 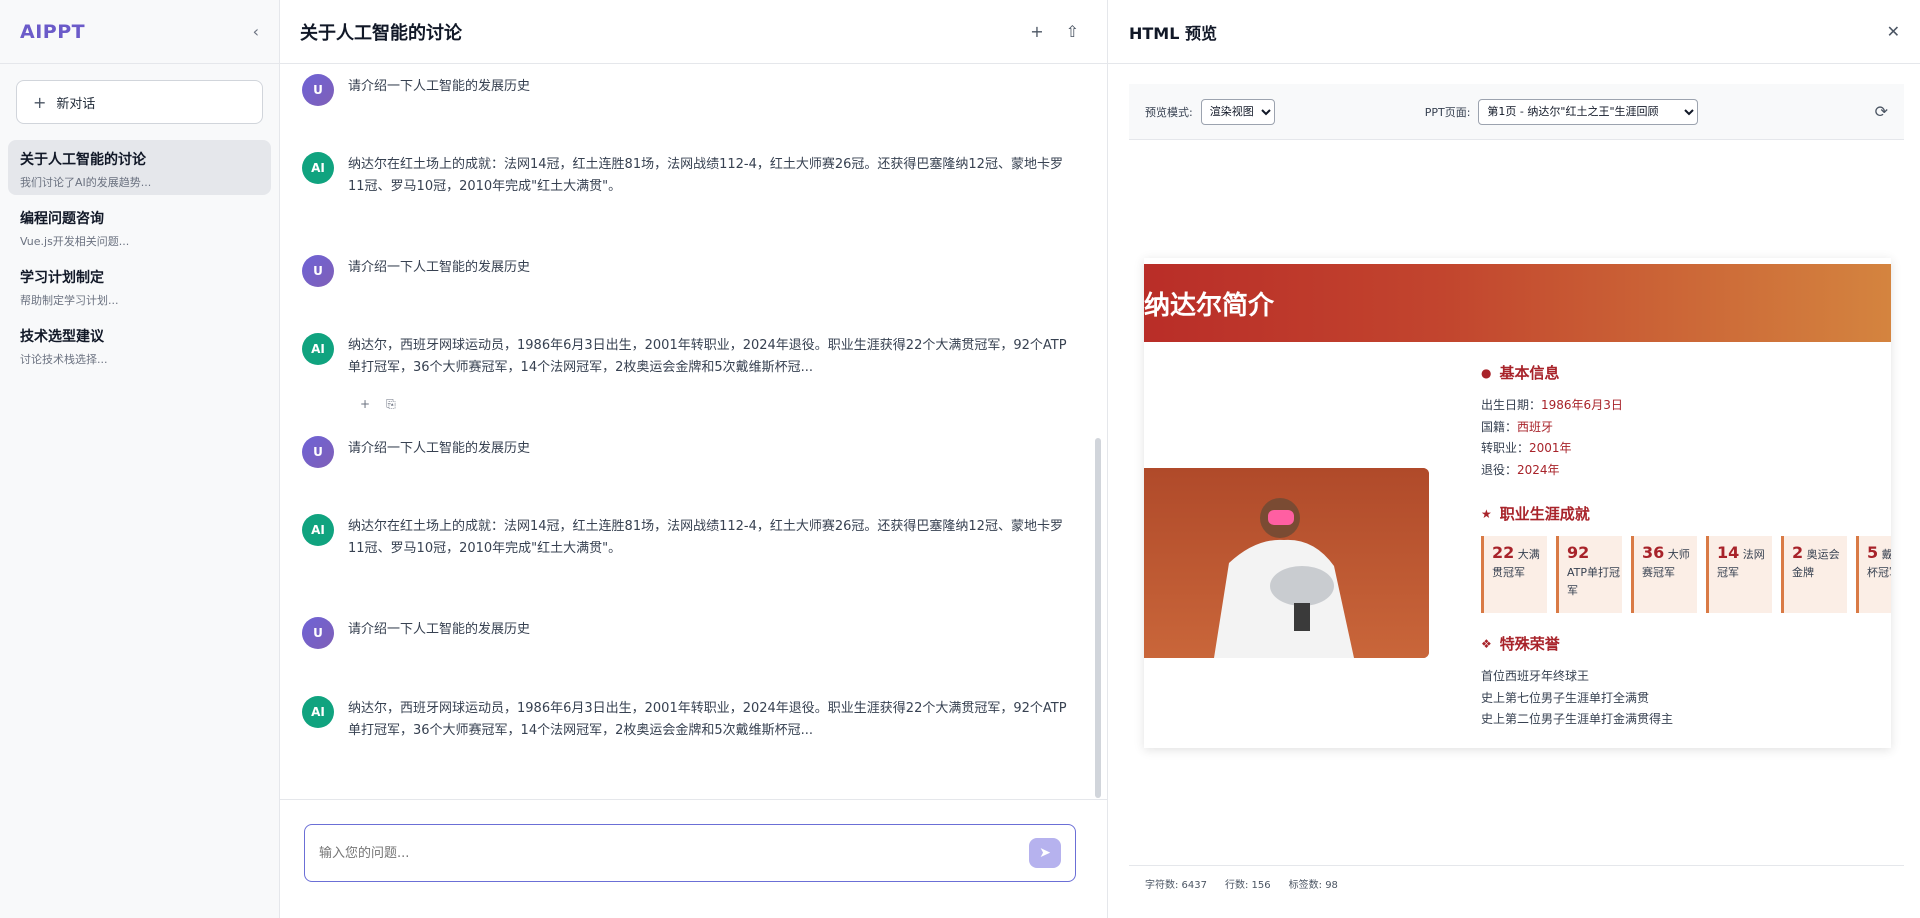 What do you see at coordinates (1582, 405) in the screenshot?
I see `info-value: 1986年6月3日` at bounding box center [1582, 405].